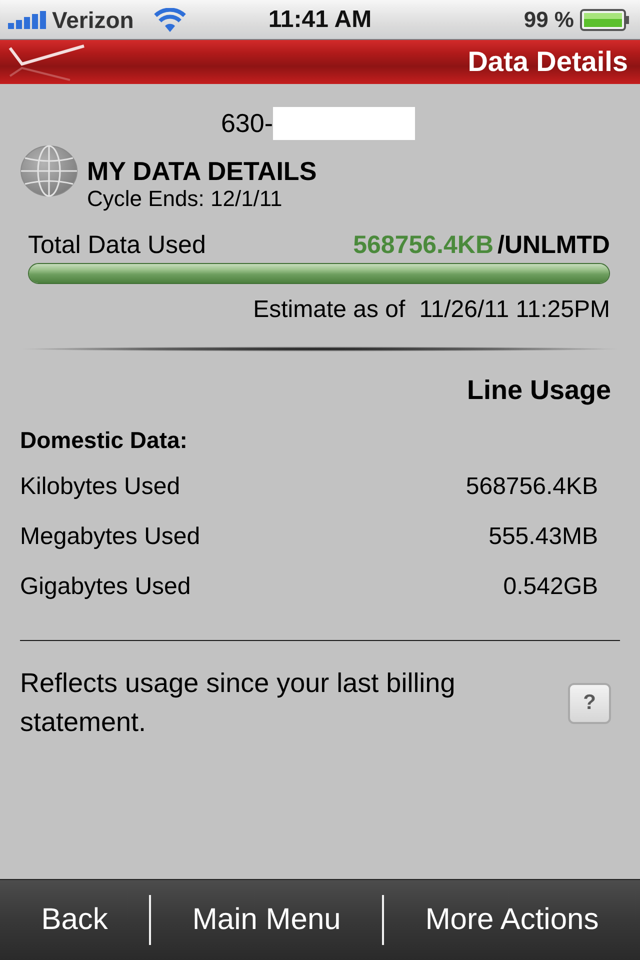  Describe the element at coordinates (514, 310) in the screenshot. I see `estimate-time: 11/26/11 11:25PM` at that location.